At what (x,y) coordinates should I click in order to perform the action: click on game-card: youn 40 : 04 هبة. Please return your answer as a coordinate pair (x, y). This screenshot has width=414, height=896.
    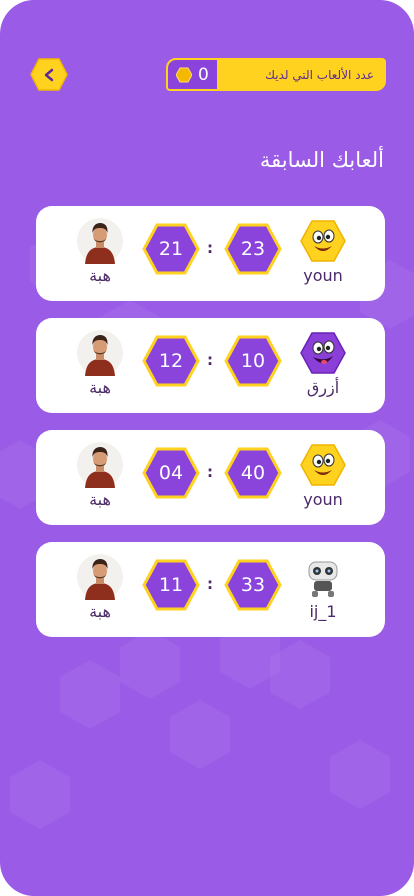
    Looking at the image, I should click on (210, 477).